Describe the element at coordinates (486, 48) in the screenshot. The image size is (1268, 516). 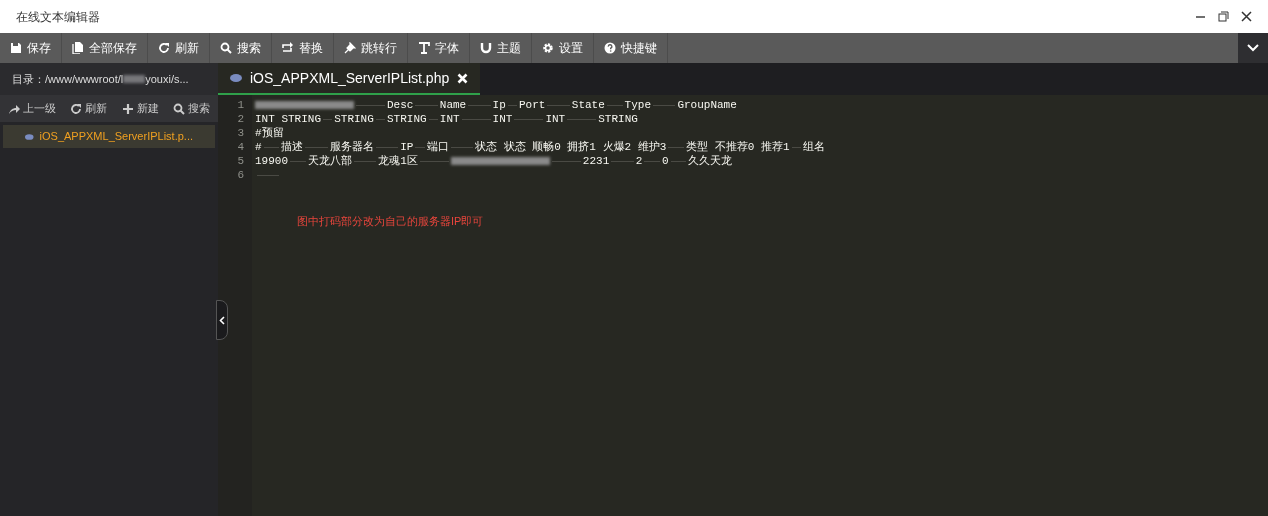
I see `magnet-icon` at that location.